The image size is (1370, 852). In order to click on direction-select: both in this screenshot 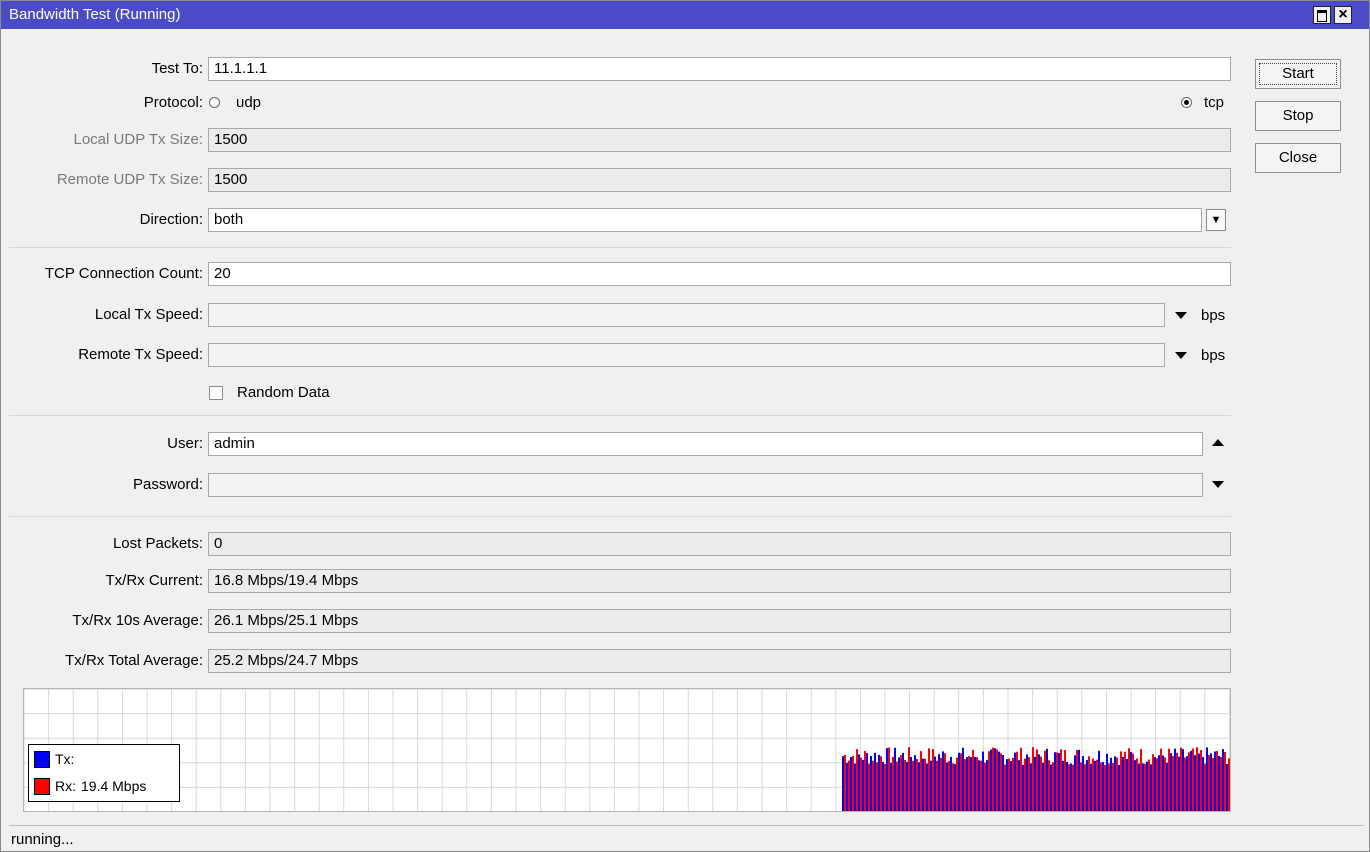, I will do `click(705, 220)`.